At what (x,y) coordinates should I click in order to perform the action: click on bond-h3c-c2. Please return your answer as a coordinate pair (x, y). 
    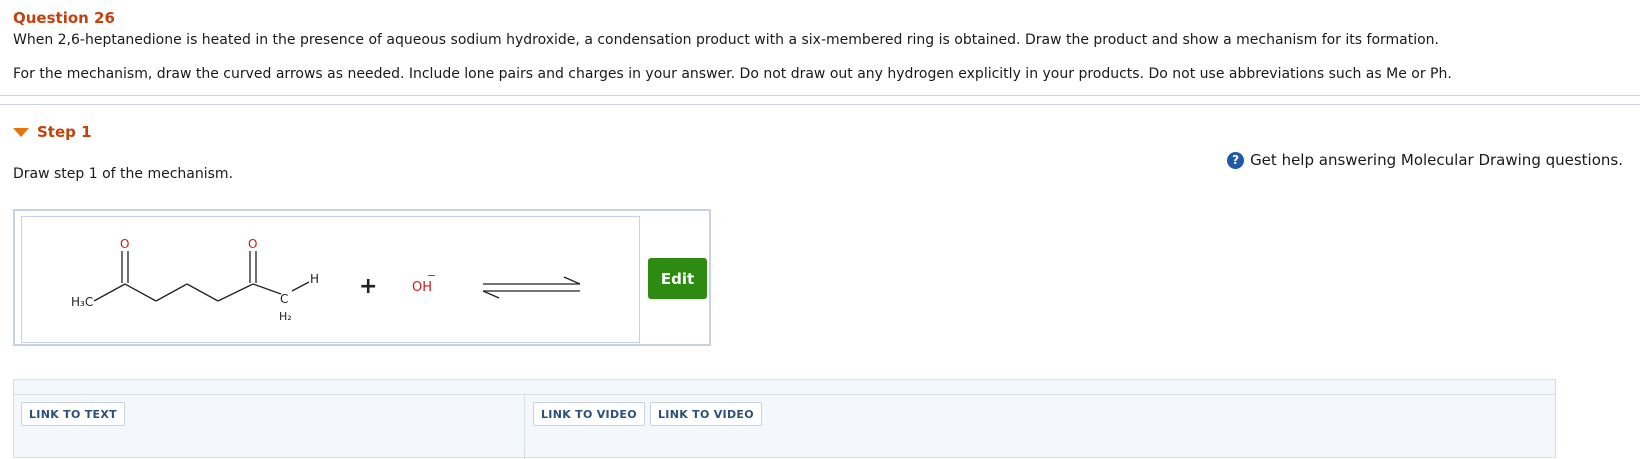
    Looking at the image, I should click on (109, 292).